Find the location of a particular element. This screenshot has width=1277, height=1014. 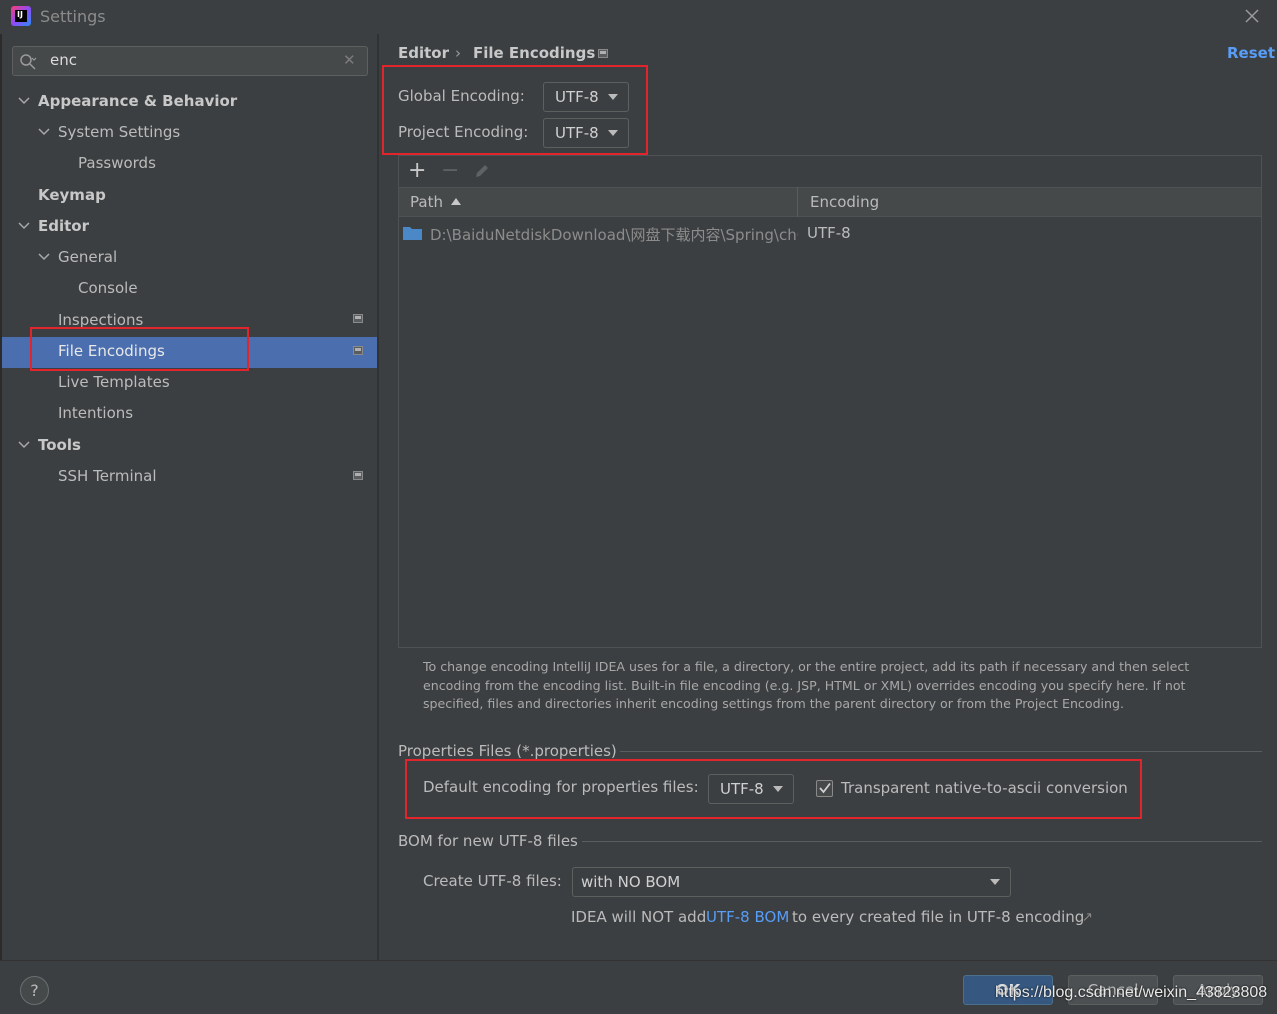

add-icon: + is located at coordinates (417, 170).